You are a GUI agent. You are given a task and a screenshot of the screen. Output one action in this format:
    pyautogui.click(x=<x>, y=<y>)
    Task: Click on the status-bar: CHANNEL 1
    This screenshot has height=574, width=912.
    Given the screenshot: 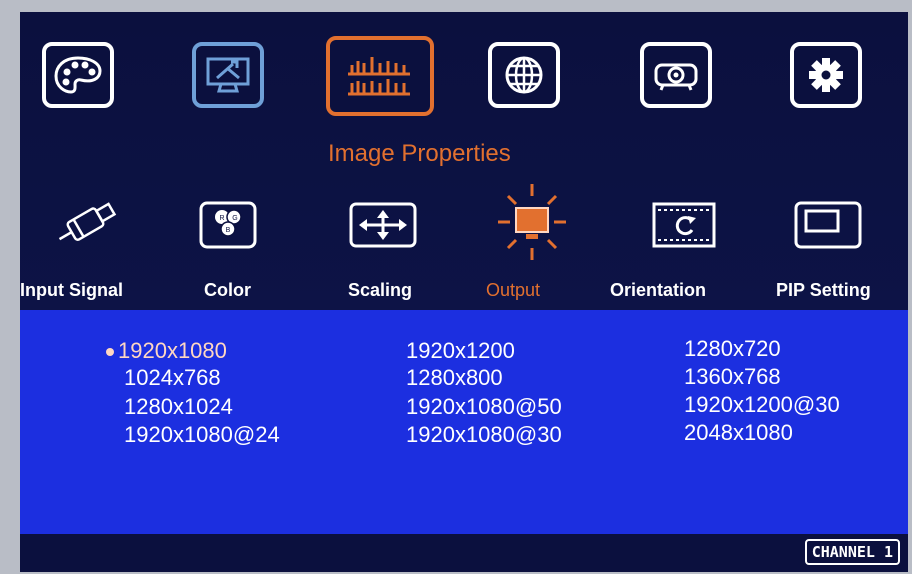 What is the action you would take?
    pyautogui.click(x=464, y=553)
    